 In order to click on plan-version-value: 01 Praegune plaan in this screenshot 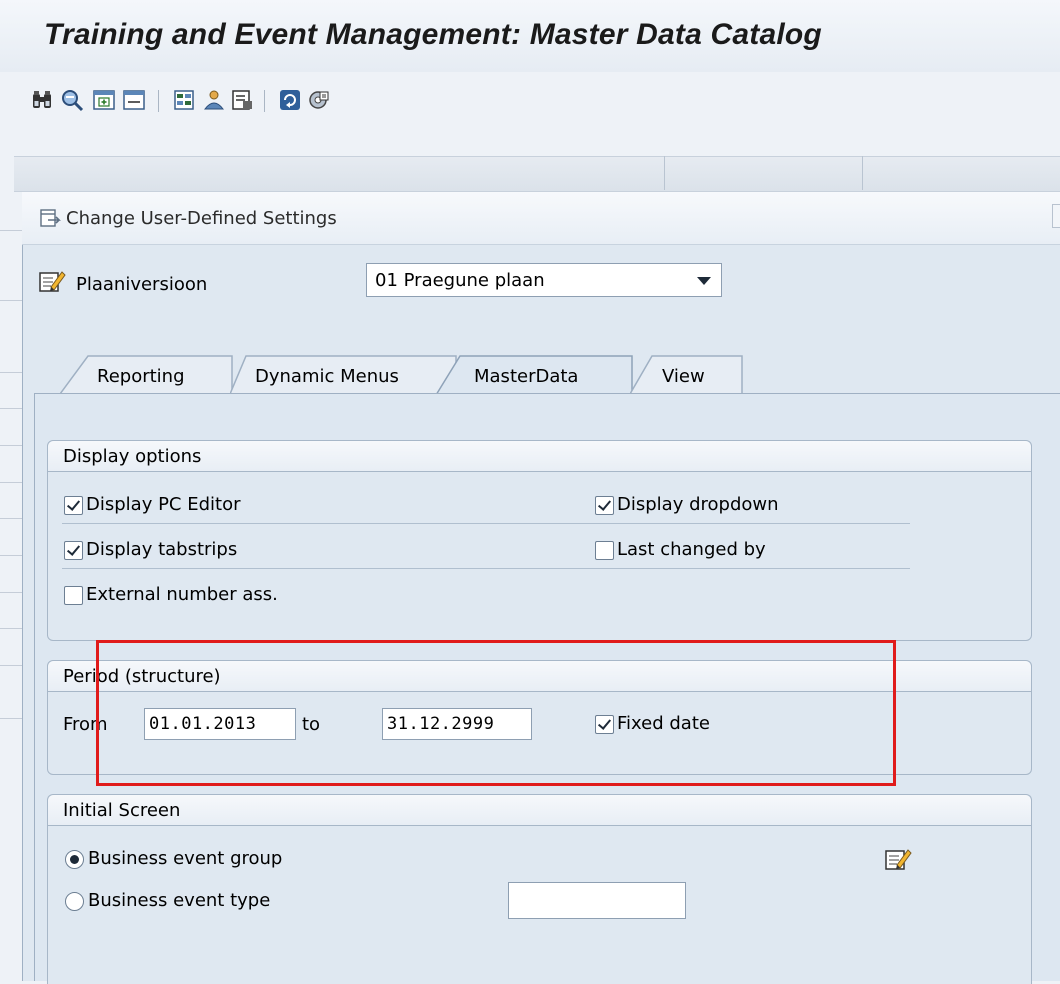, I will do `click(460, 280)`.